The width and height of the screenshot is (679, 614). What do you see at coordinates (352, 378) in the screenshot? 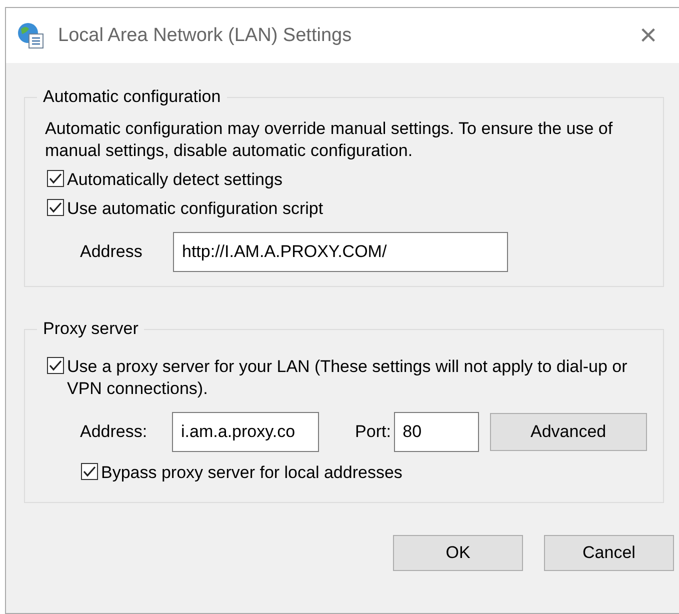
I see `checkbox-label: Use a proxy server for your LAN (These settings will not apply to dial-up or VPN connections).` at bounding box center [352, 378].